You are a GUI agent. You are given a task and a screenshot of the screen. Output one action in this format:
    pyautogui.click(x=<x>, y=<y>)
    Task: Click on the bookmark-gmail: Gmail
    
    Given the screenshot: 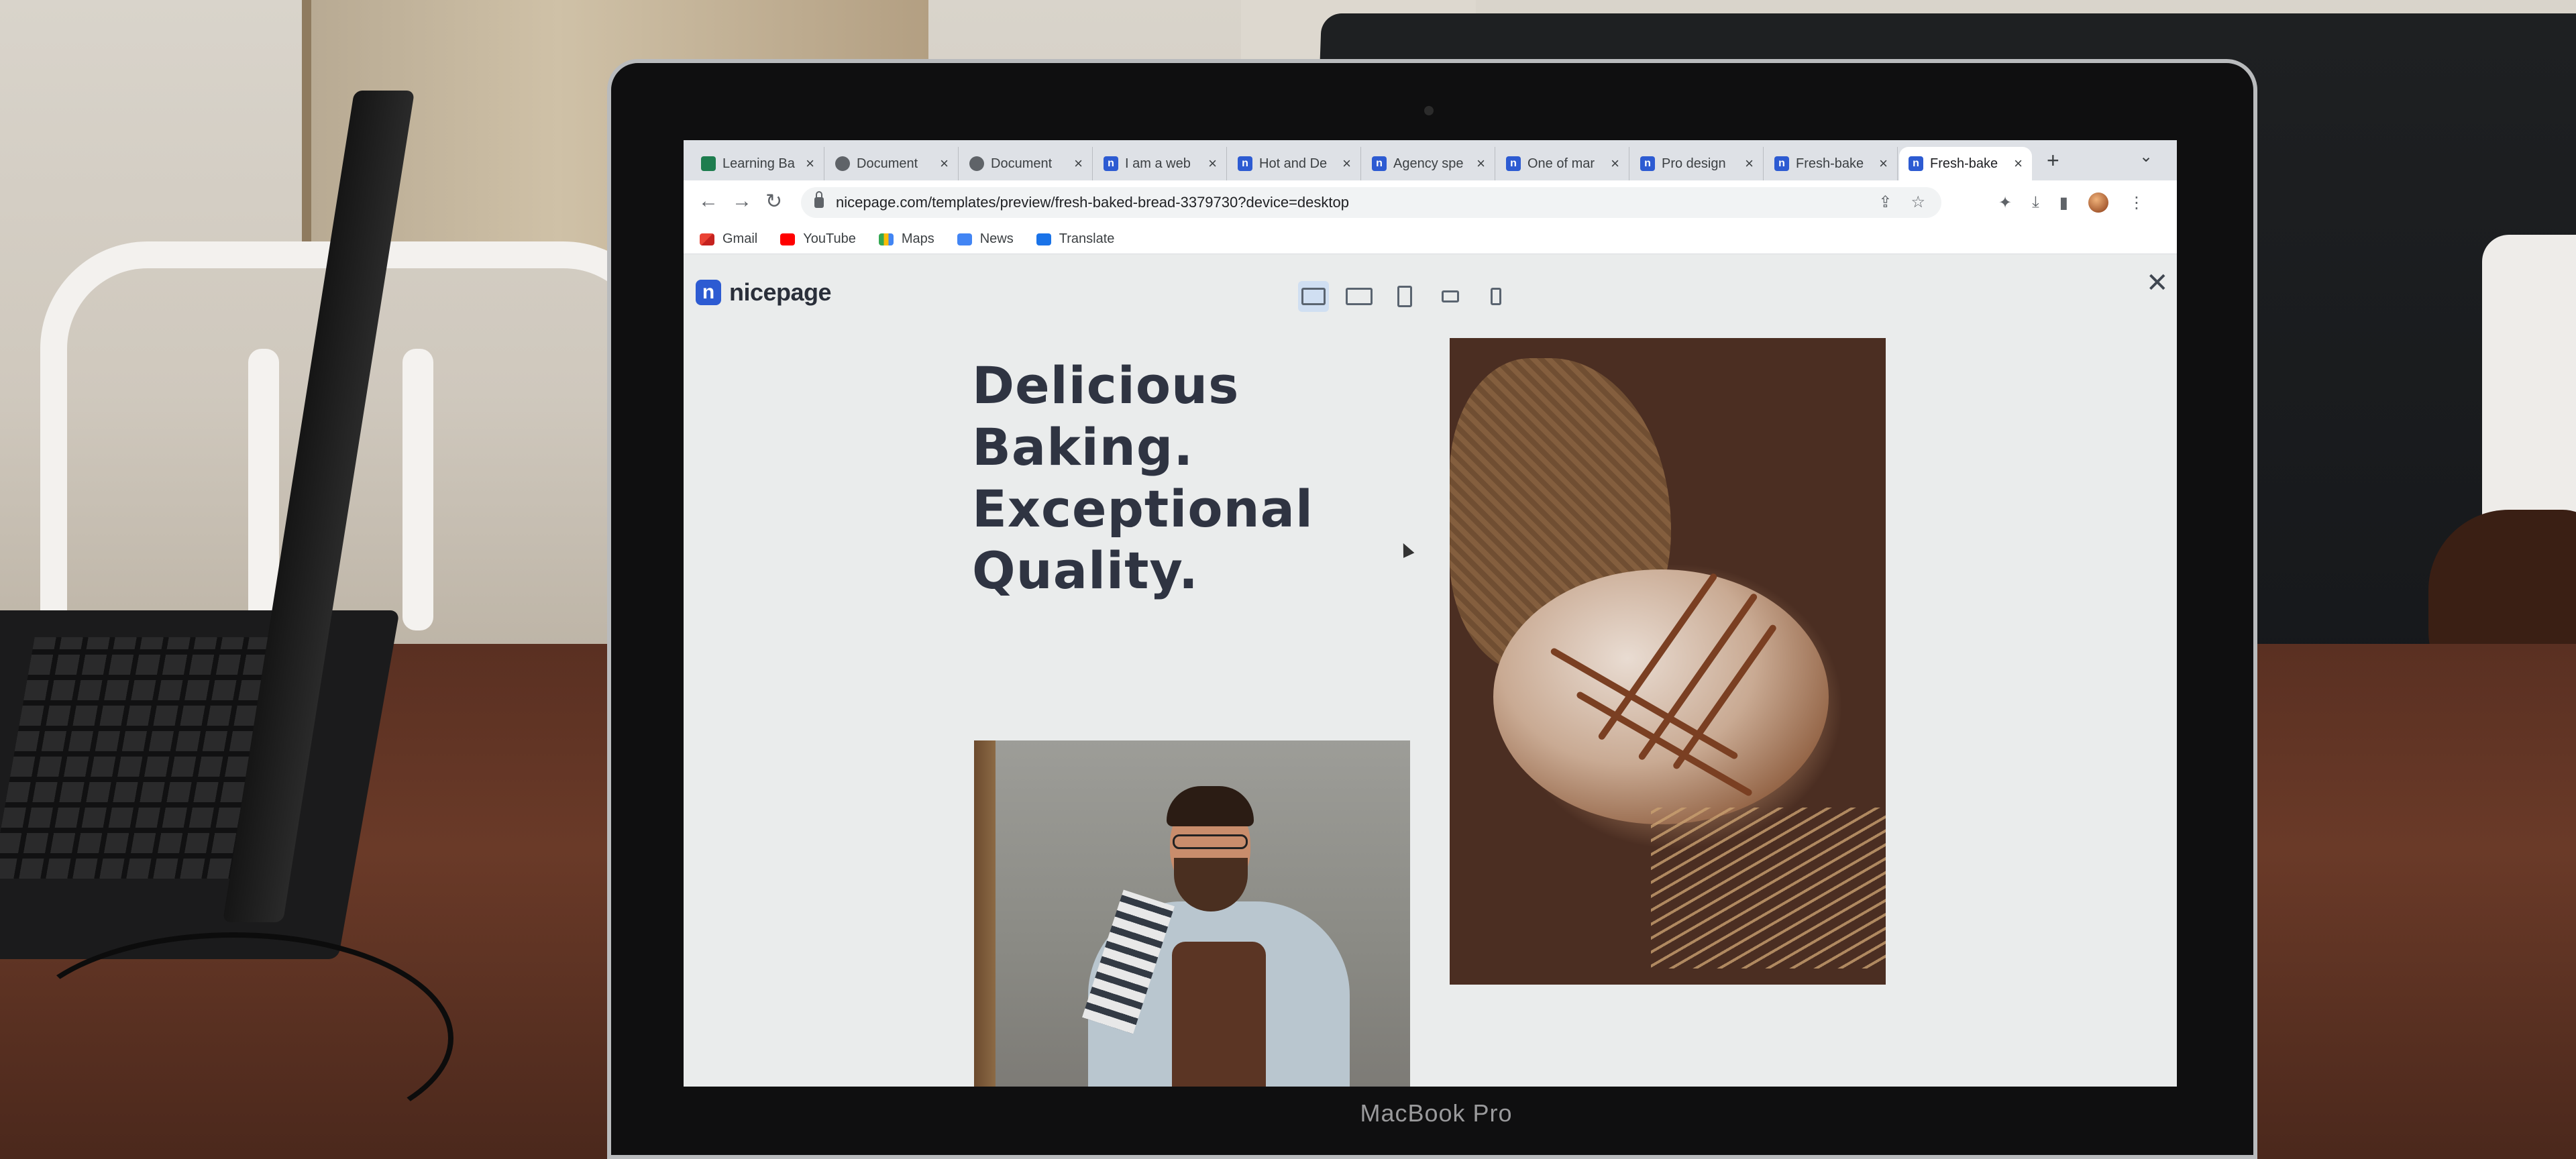 What is the action you would take?
    pyautogui.click(x=728, y=239)
    